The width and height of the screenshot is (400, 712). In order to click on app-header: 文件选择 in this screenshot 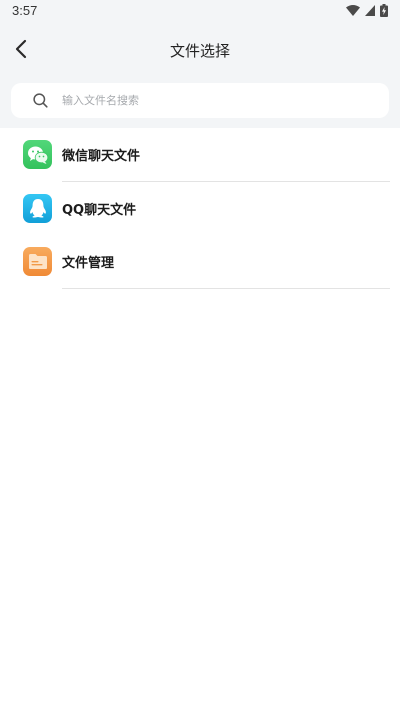, I will do `click(200, 51)`.